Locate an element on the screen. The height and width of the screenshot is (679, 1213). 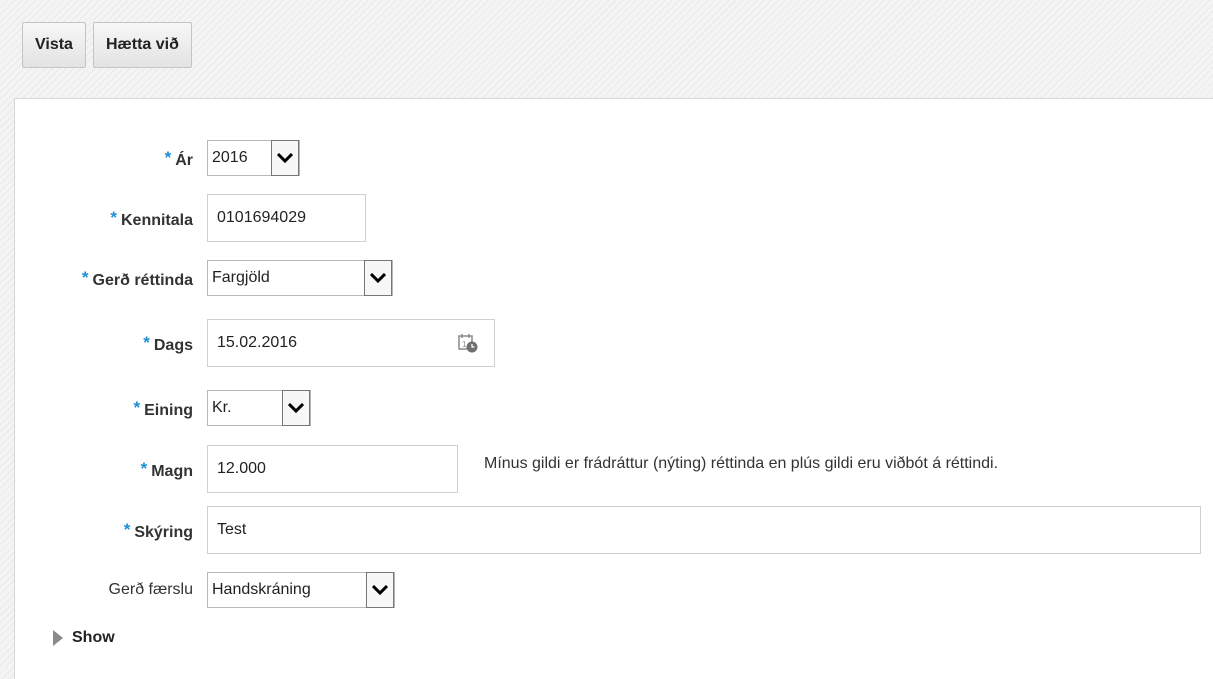
rights-type-select: Fargjöld is located at coordinates (300, 278).